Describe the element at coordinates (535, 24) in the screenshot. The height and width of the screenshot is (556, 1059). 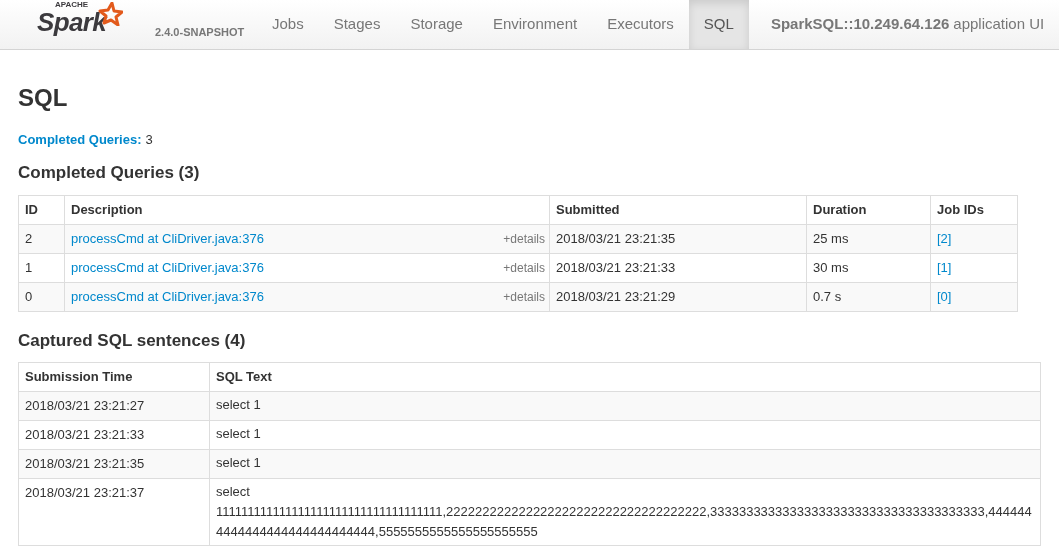
I see `nav-tab: Environment` at that location.